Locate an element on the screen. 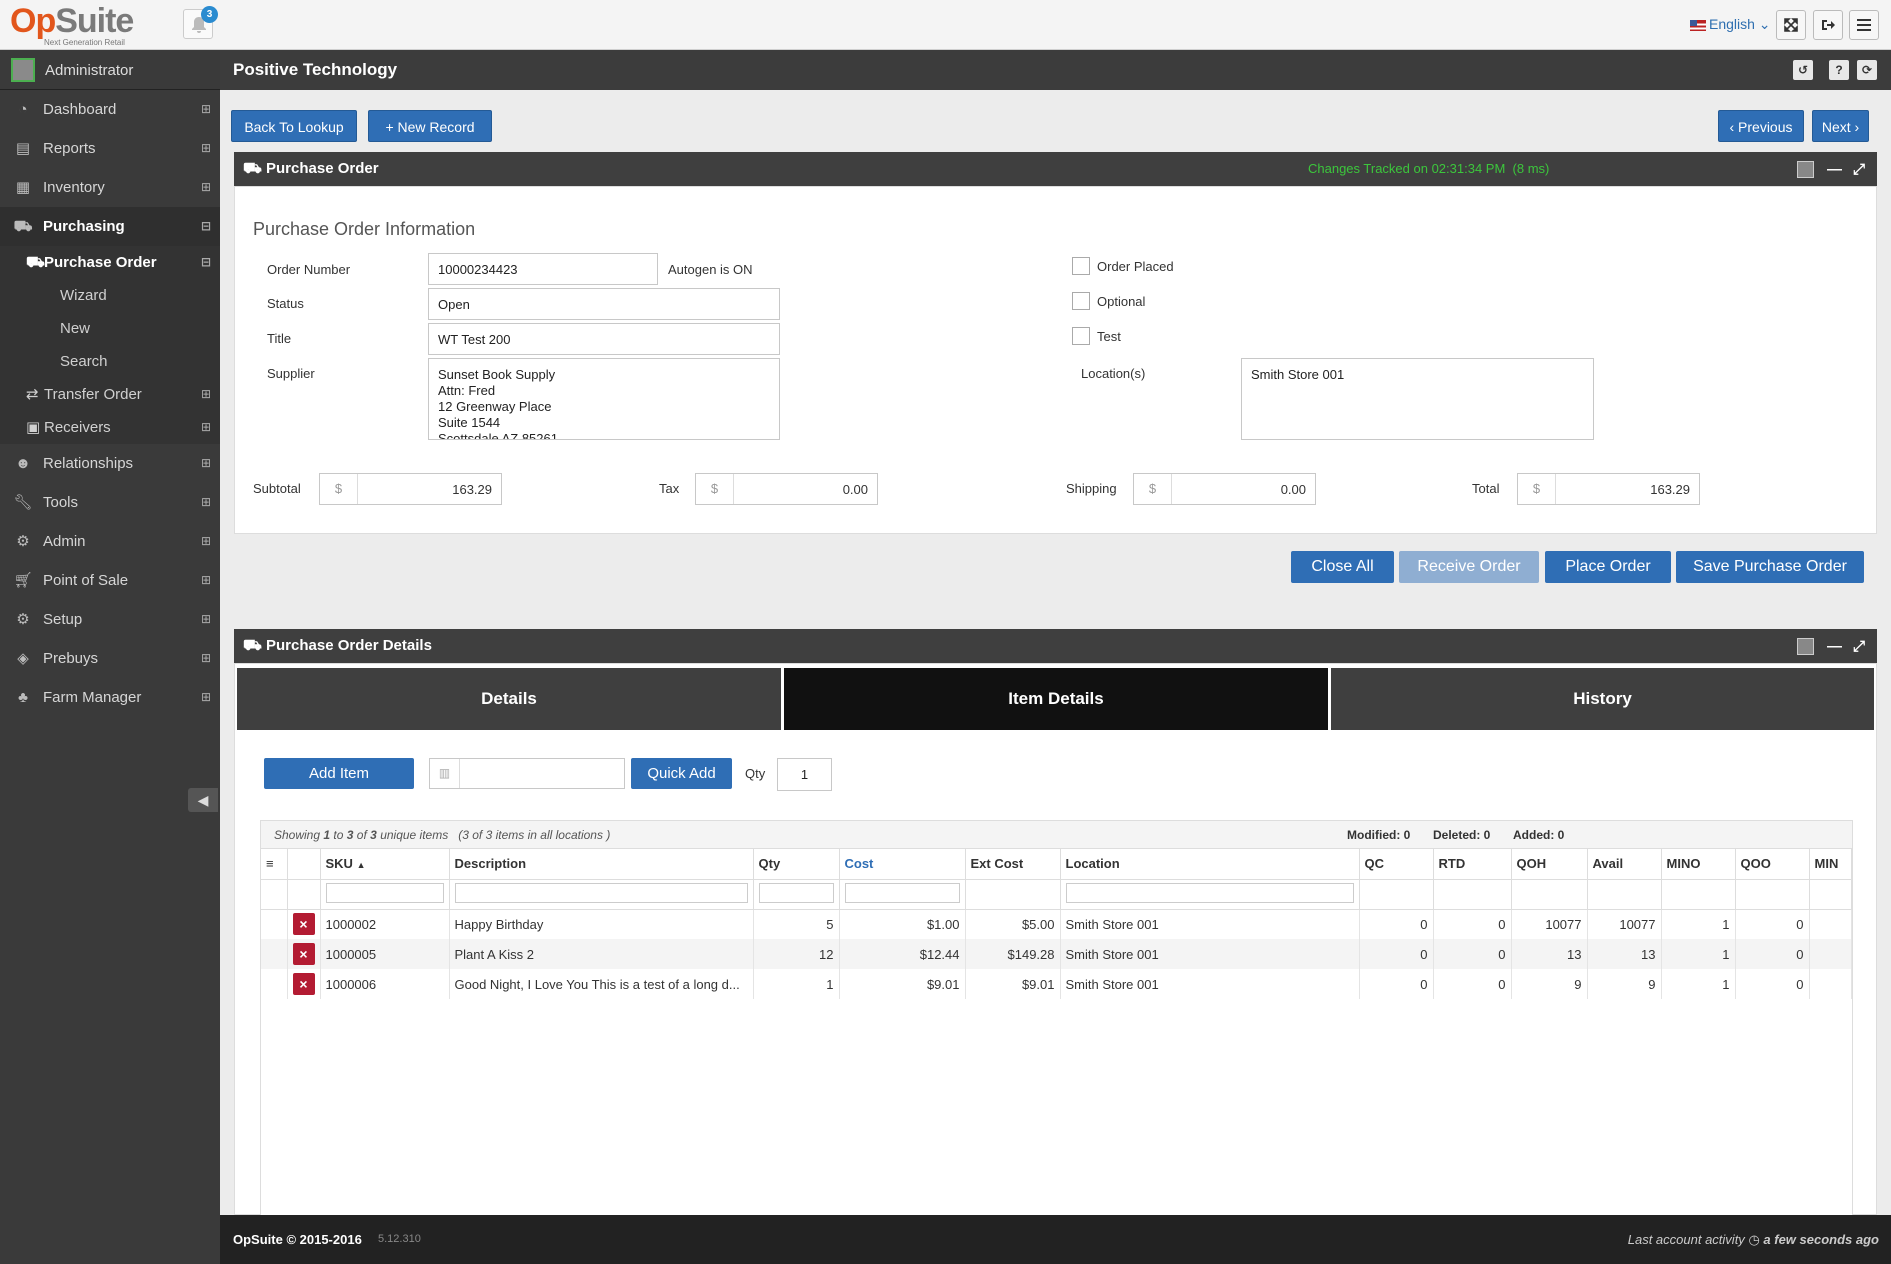  sidebar-item-relationships: ☻ Relationships ⊞ is located at coordinates (110, 463).